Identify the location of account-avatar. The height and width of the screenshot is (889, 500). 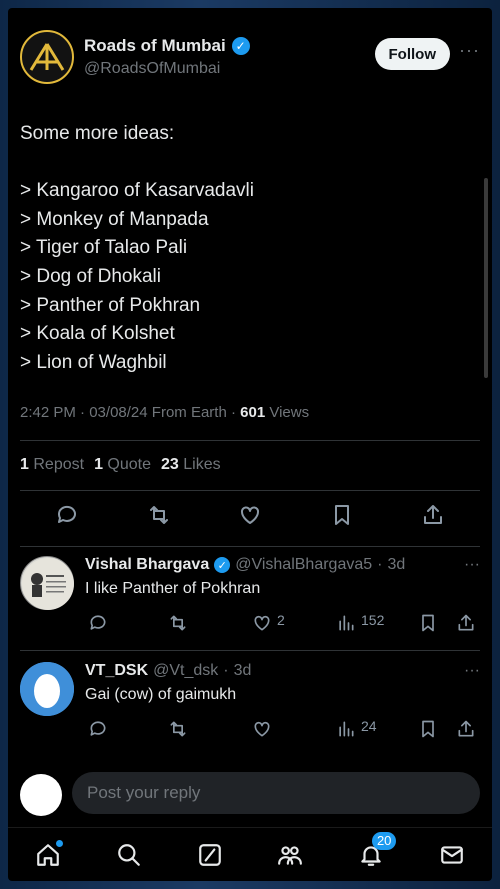
(47, 57).